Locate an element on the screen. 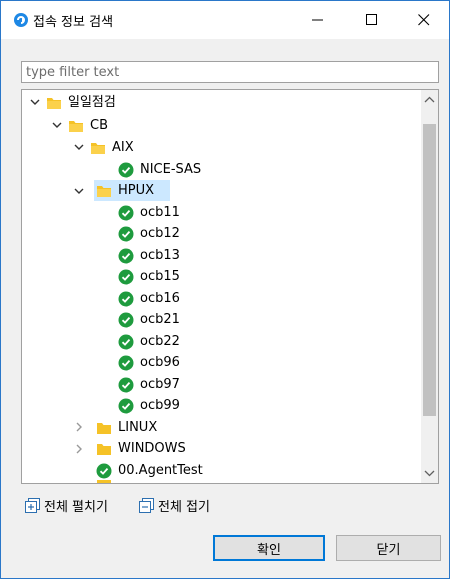 This screenshot has height=579, width=450. tree-node-label: CB is located at coordinates (99, 125).